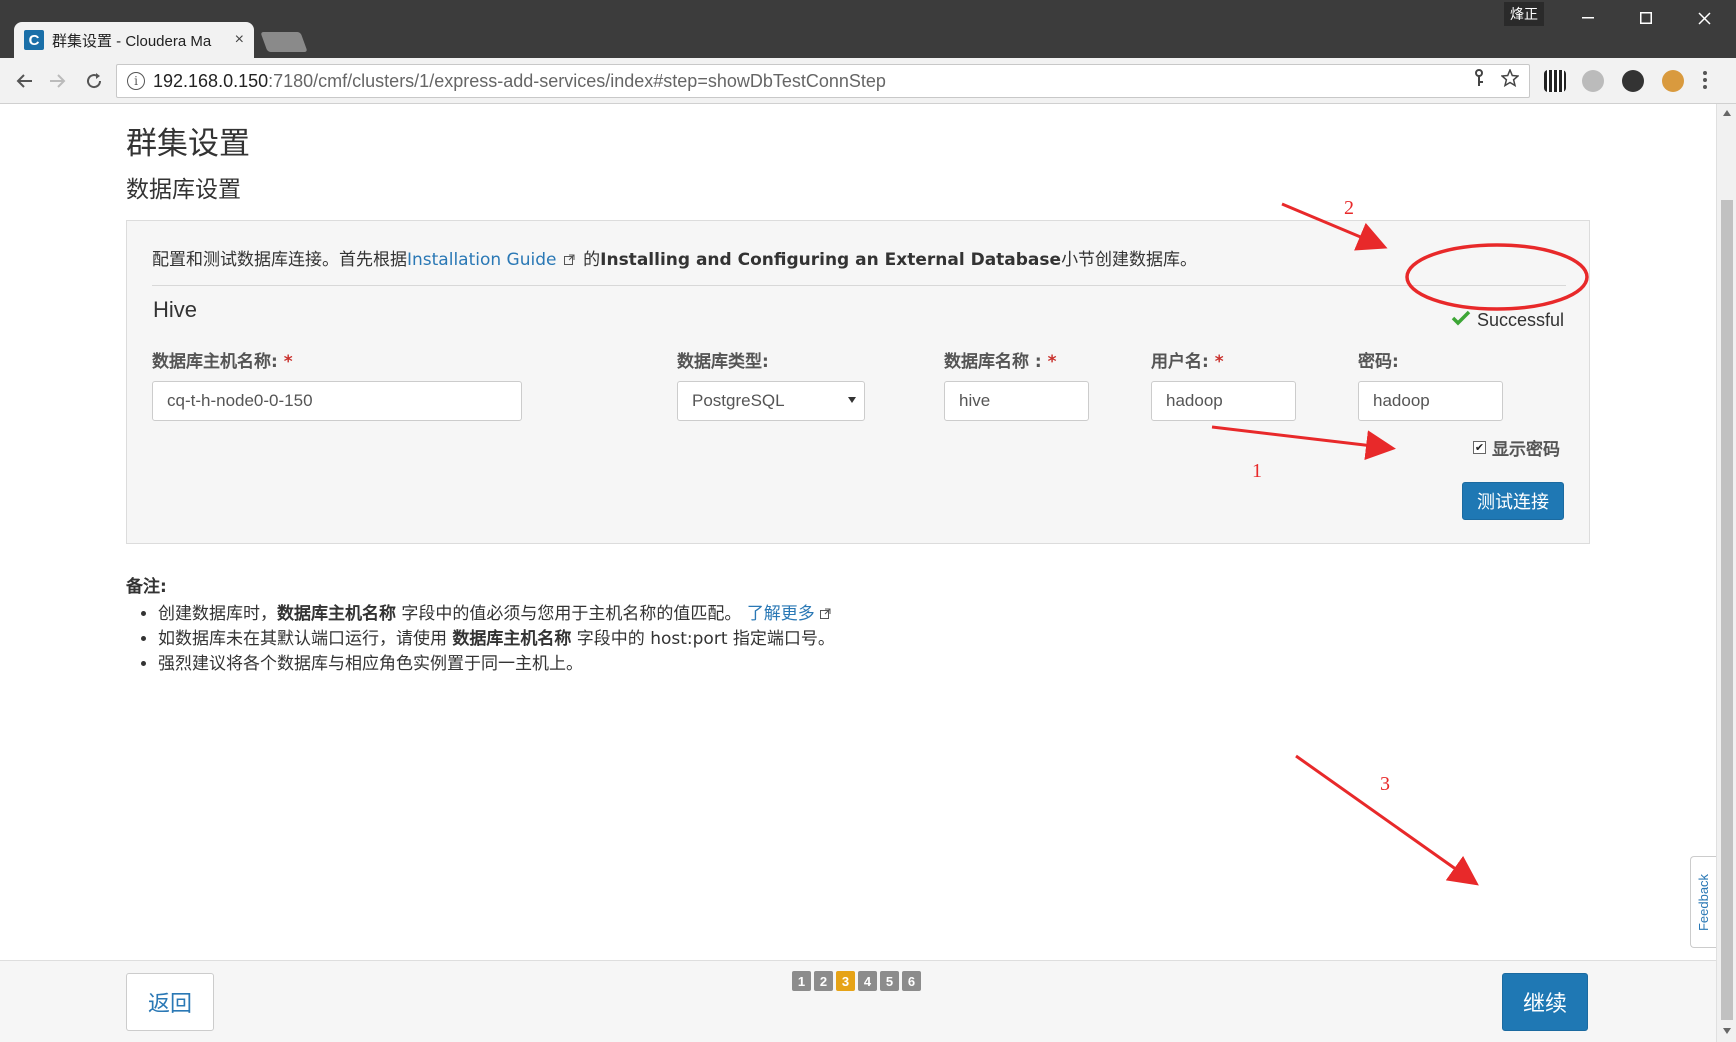 This screenshot has width=1736, height=1042. Describe the element at coordinates (1510, 80) in the screenshot. I see `bookmark-star-icon` at that location.